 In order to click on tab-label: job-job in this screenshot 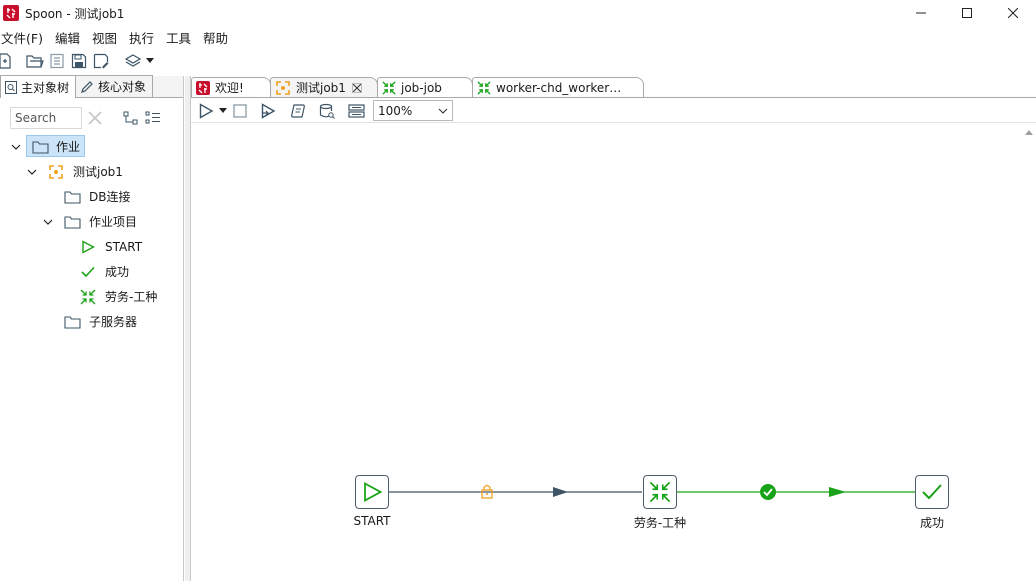, I will do `click(421, 87)`.